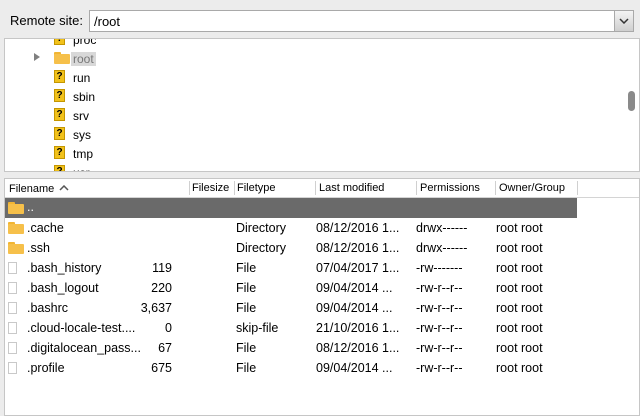 The width and height of the screenshot is (640, 416). I want to click on file-size: 675, so click(161, 368).